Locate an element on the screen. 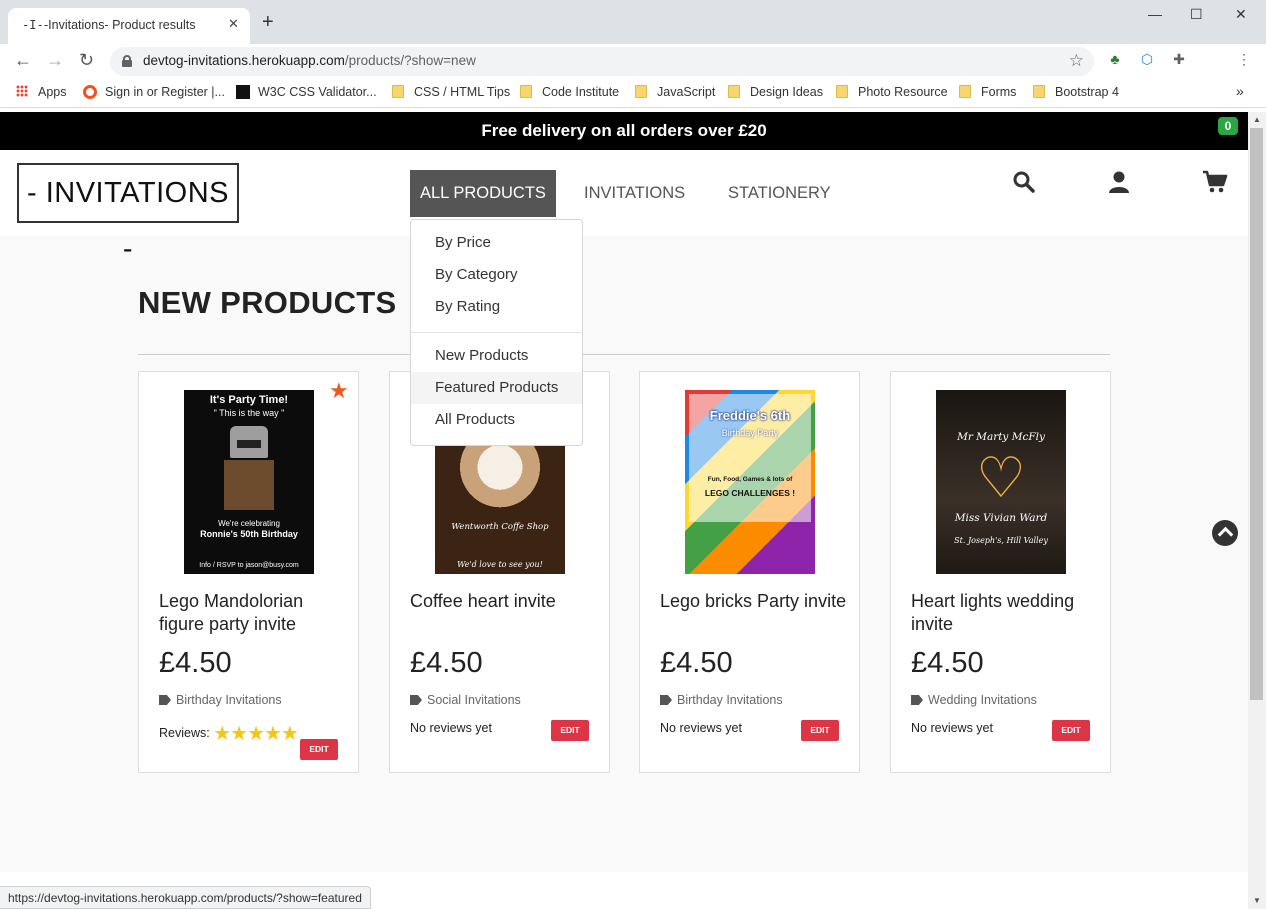 This screenshot has height=909, width=1266. bookmark-photo-resource: Photo Resource is located at coordinates (892, 92).